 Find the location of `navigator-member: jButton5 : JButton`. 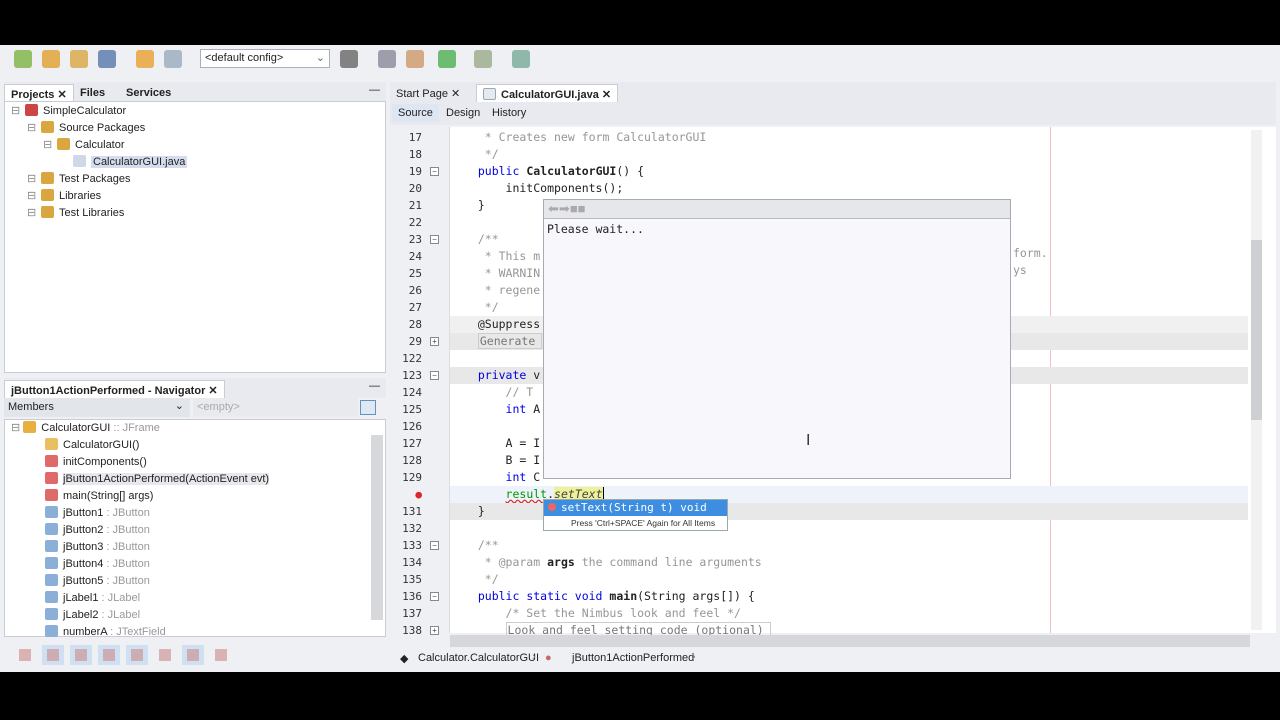

navigator-member: jButton5 : JButton is located at coordinates (97, 581).